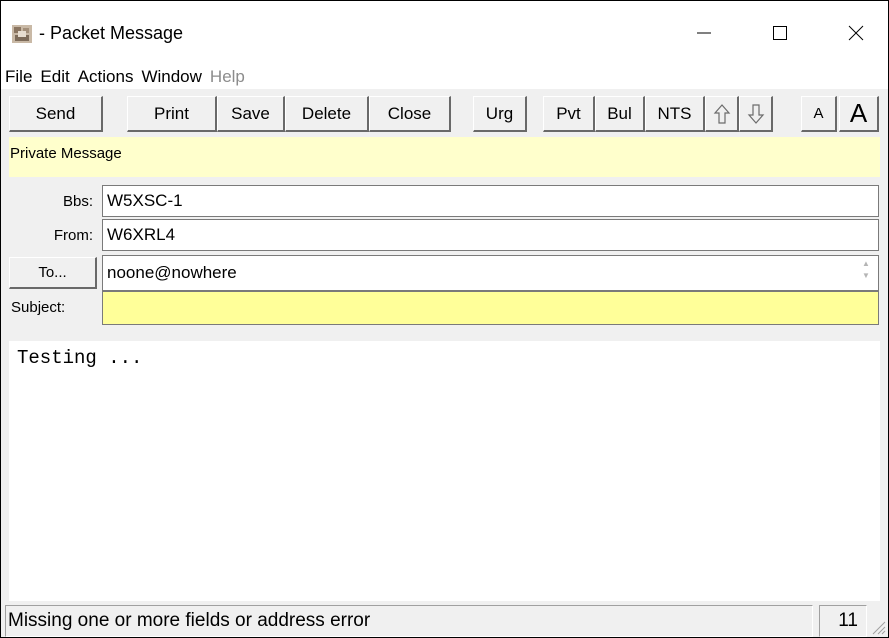 Image resolution: width=889 pixels, height=638 pixels. What do you see at coordinates (444, 157) in the screenshot?
I see `message-type-banner: Private Message` at bounding box center [444, 157].